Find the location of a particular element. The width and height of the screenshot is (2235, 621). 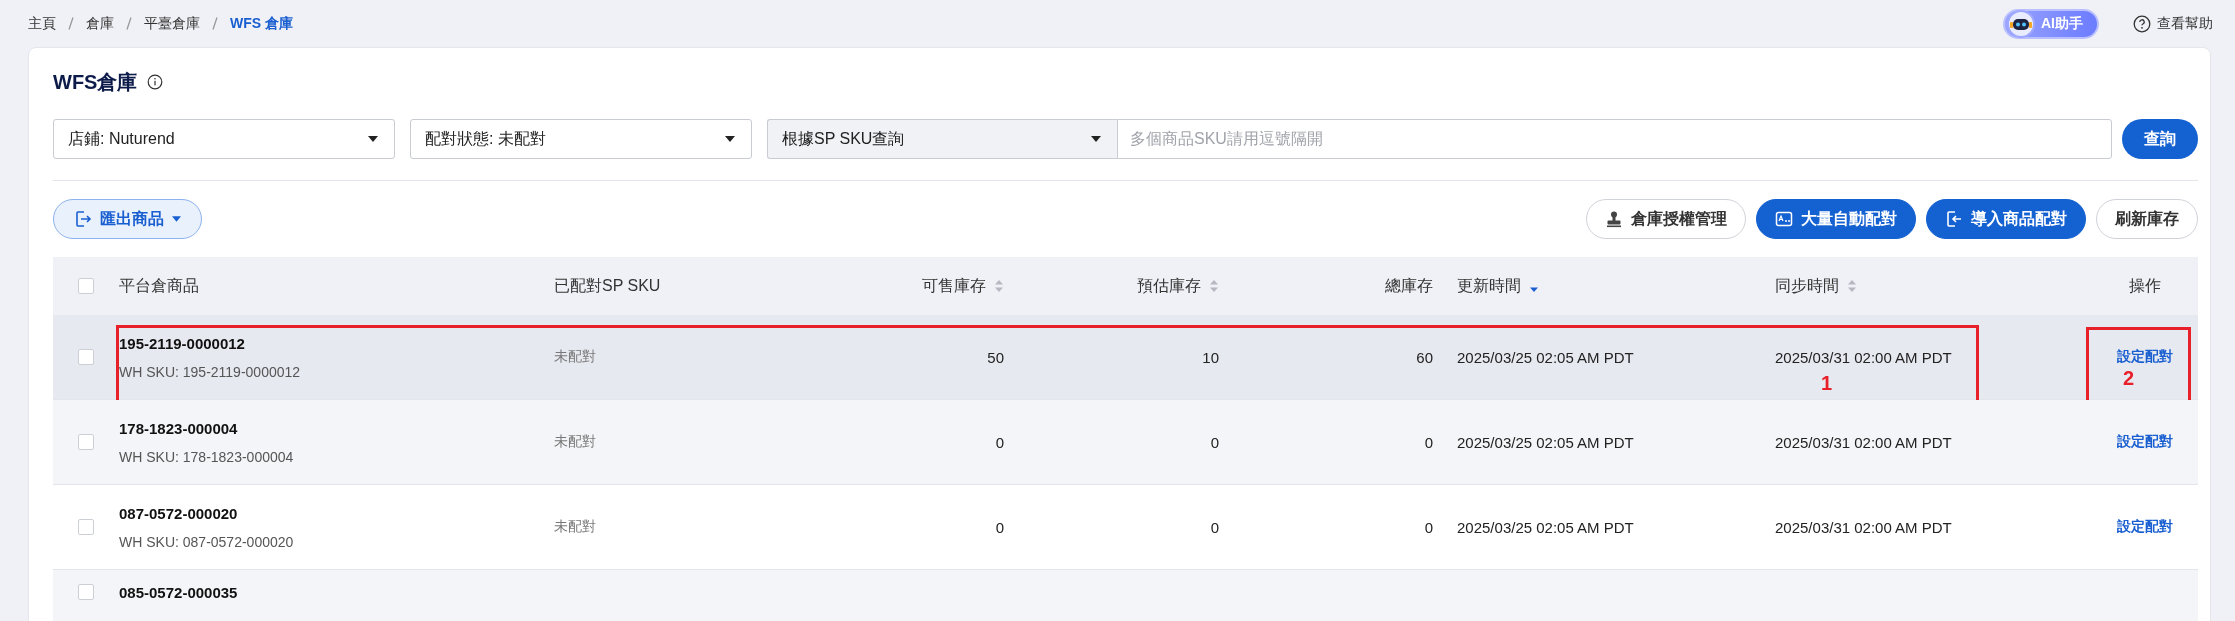

breadcrumb-link: 主頁 is located at coordinates (42, 23).